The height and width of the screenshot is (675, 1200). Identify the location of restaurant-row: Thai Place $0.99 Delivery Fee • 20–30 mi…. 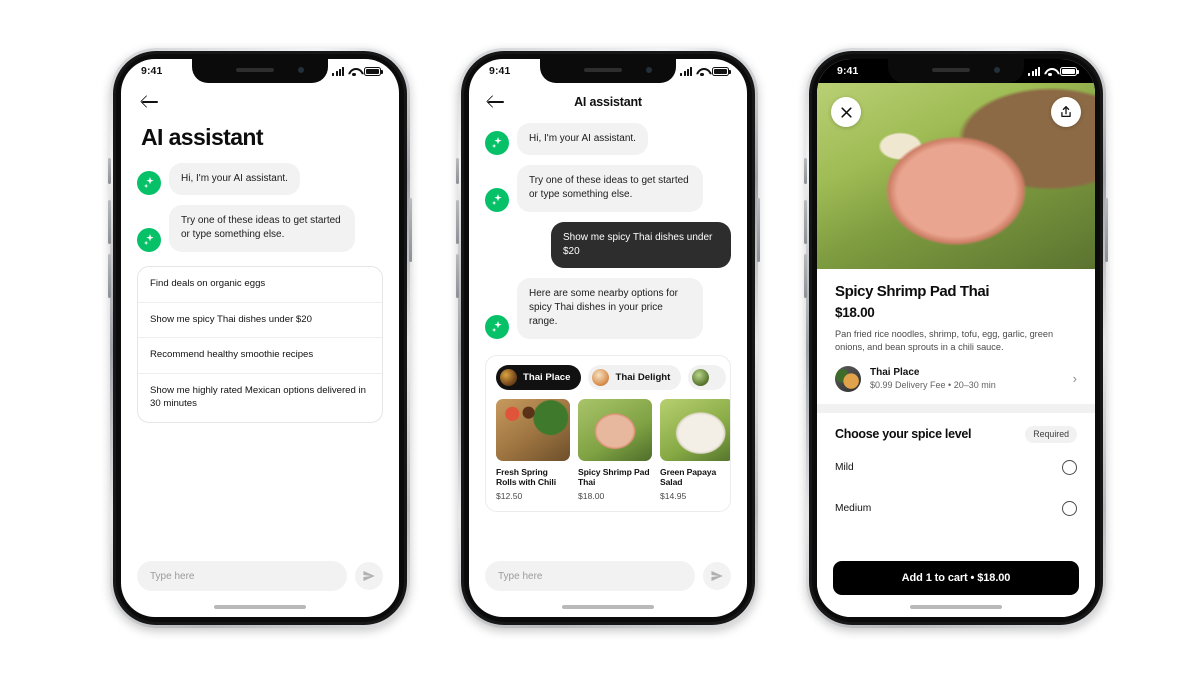
(956, 384).